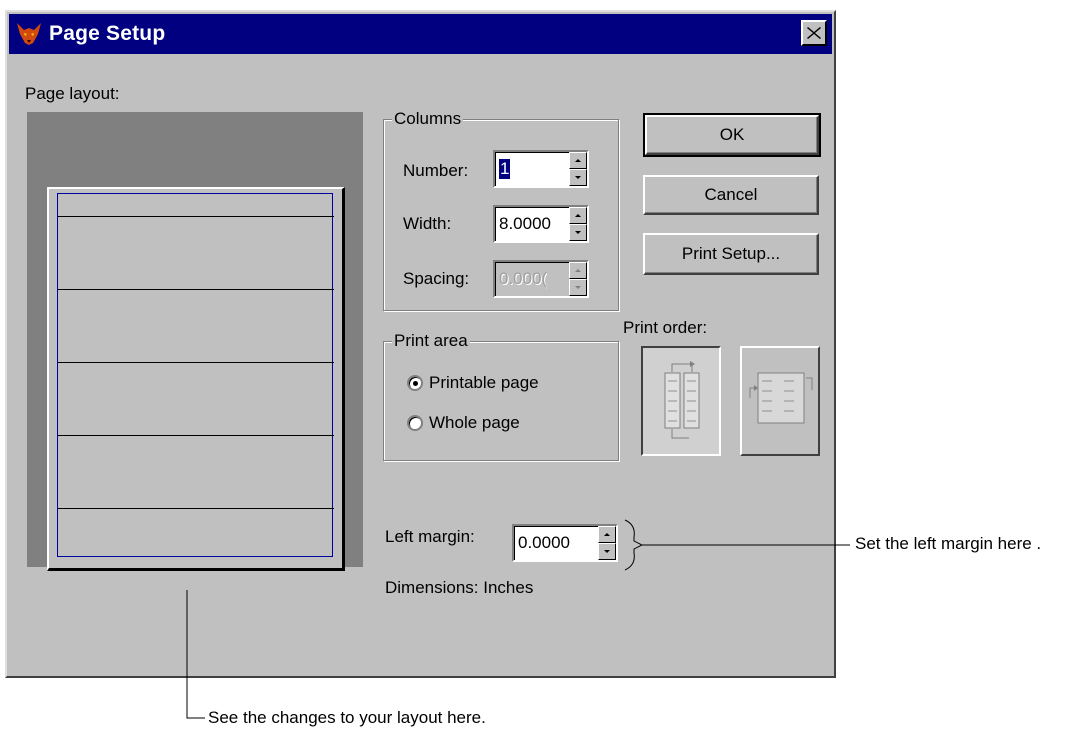 This screenshot has height=733, width=1080. Describe the element at coordinates (420, 34) in the screenshot. I see `title-bar: Page Setup` at that location.